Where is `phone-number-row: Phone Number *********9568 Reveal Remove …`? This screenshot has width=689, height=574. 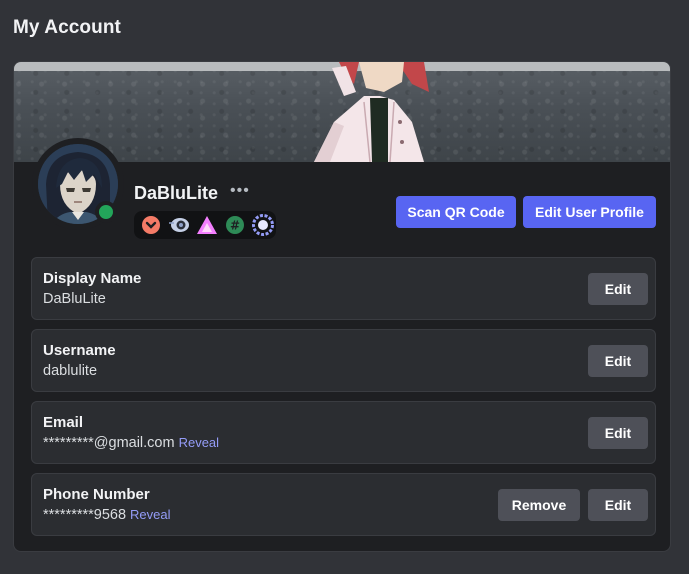 phone-number-row: Phone Number *********9568 Reveal Remove … is located at coordinates (343, 504).